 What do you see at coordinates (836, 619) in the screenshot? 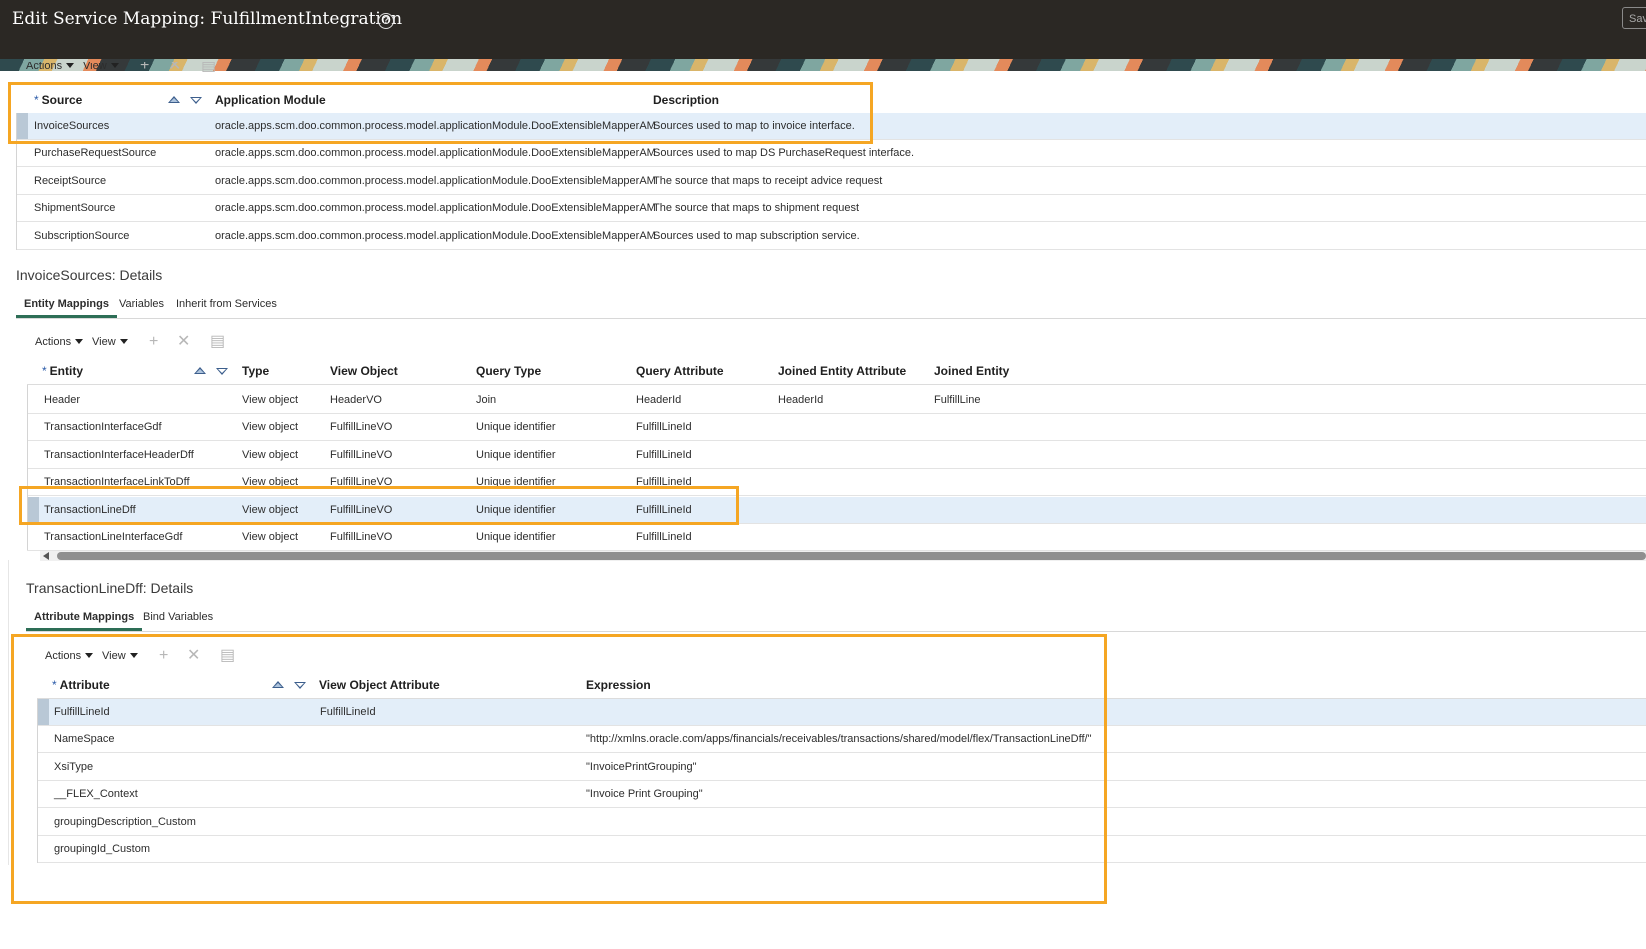
I see `entity-details-tabs: Attribute Mappings Bind Variables` at bounding box center [836, 619].